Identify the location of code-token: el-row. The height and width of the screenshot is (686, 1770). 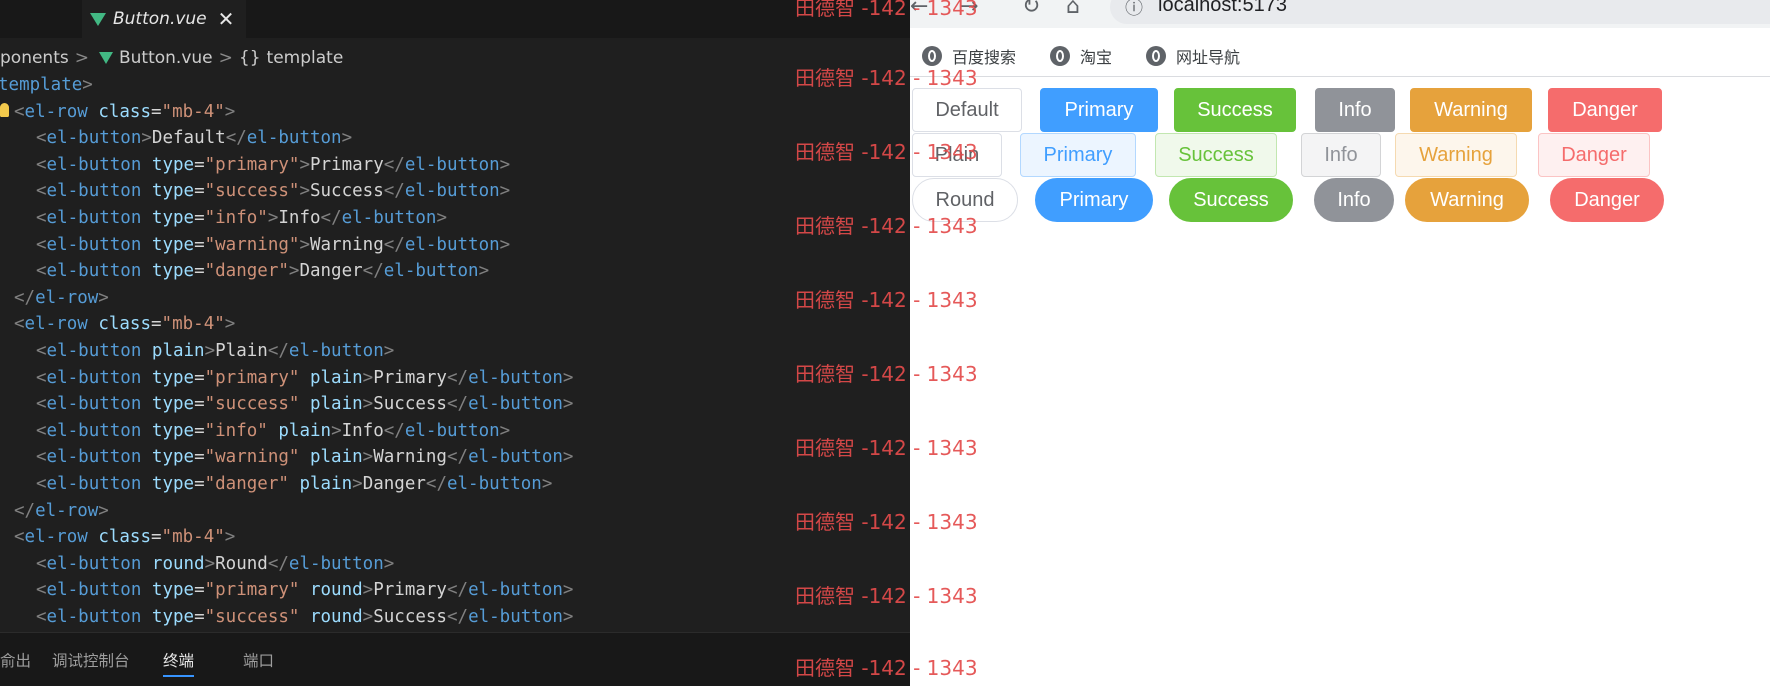
(67, 510).